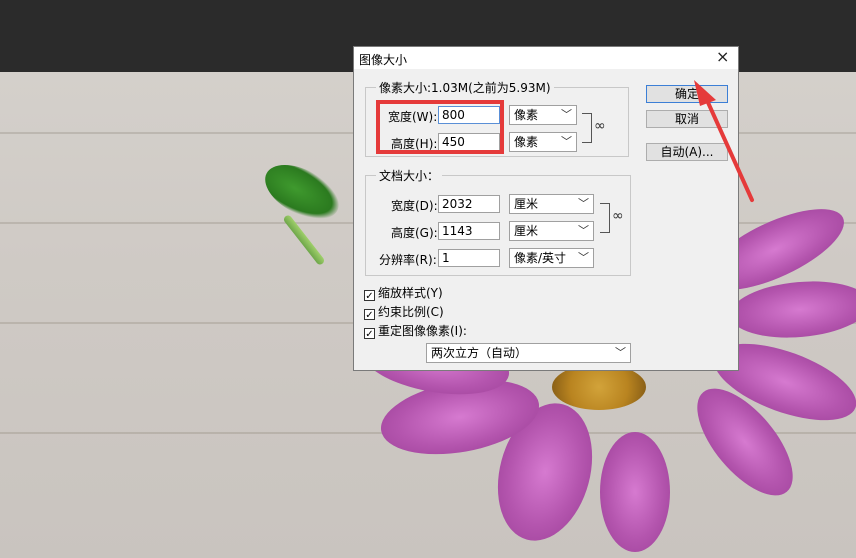 Image resolution: width=856 pixels, height=558 pixels. Describe the element at coordinates (724, 141) in the screenshot. I see `annotation-arrow` at that location.